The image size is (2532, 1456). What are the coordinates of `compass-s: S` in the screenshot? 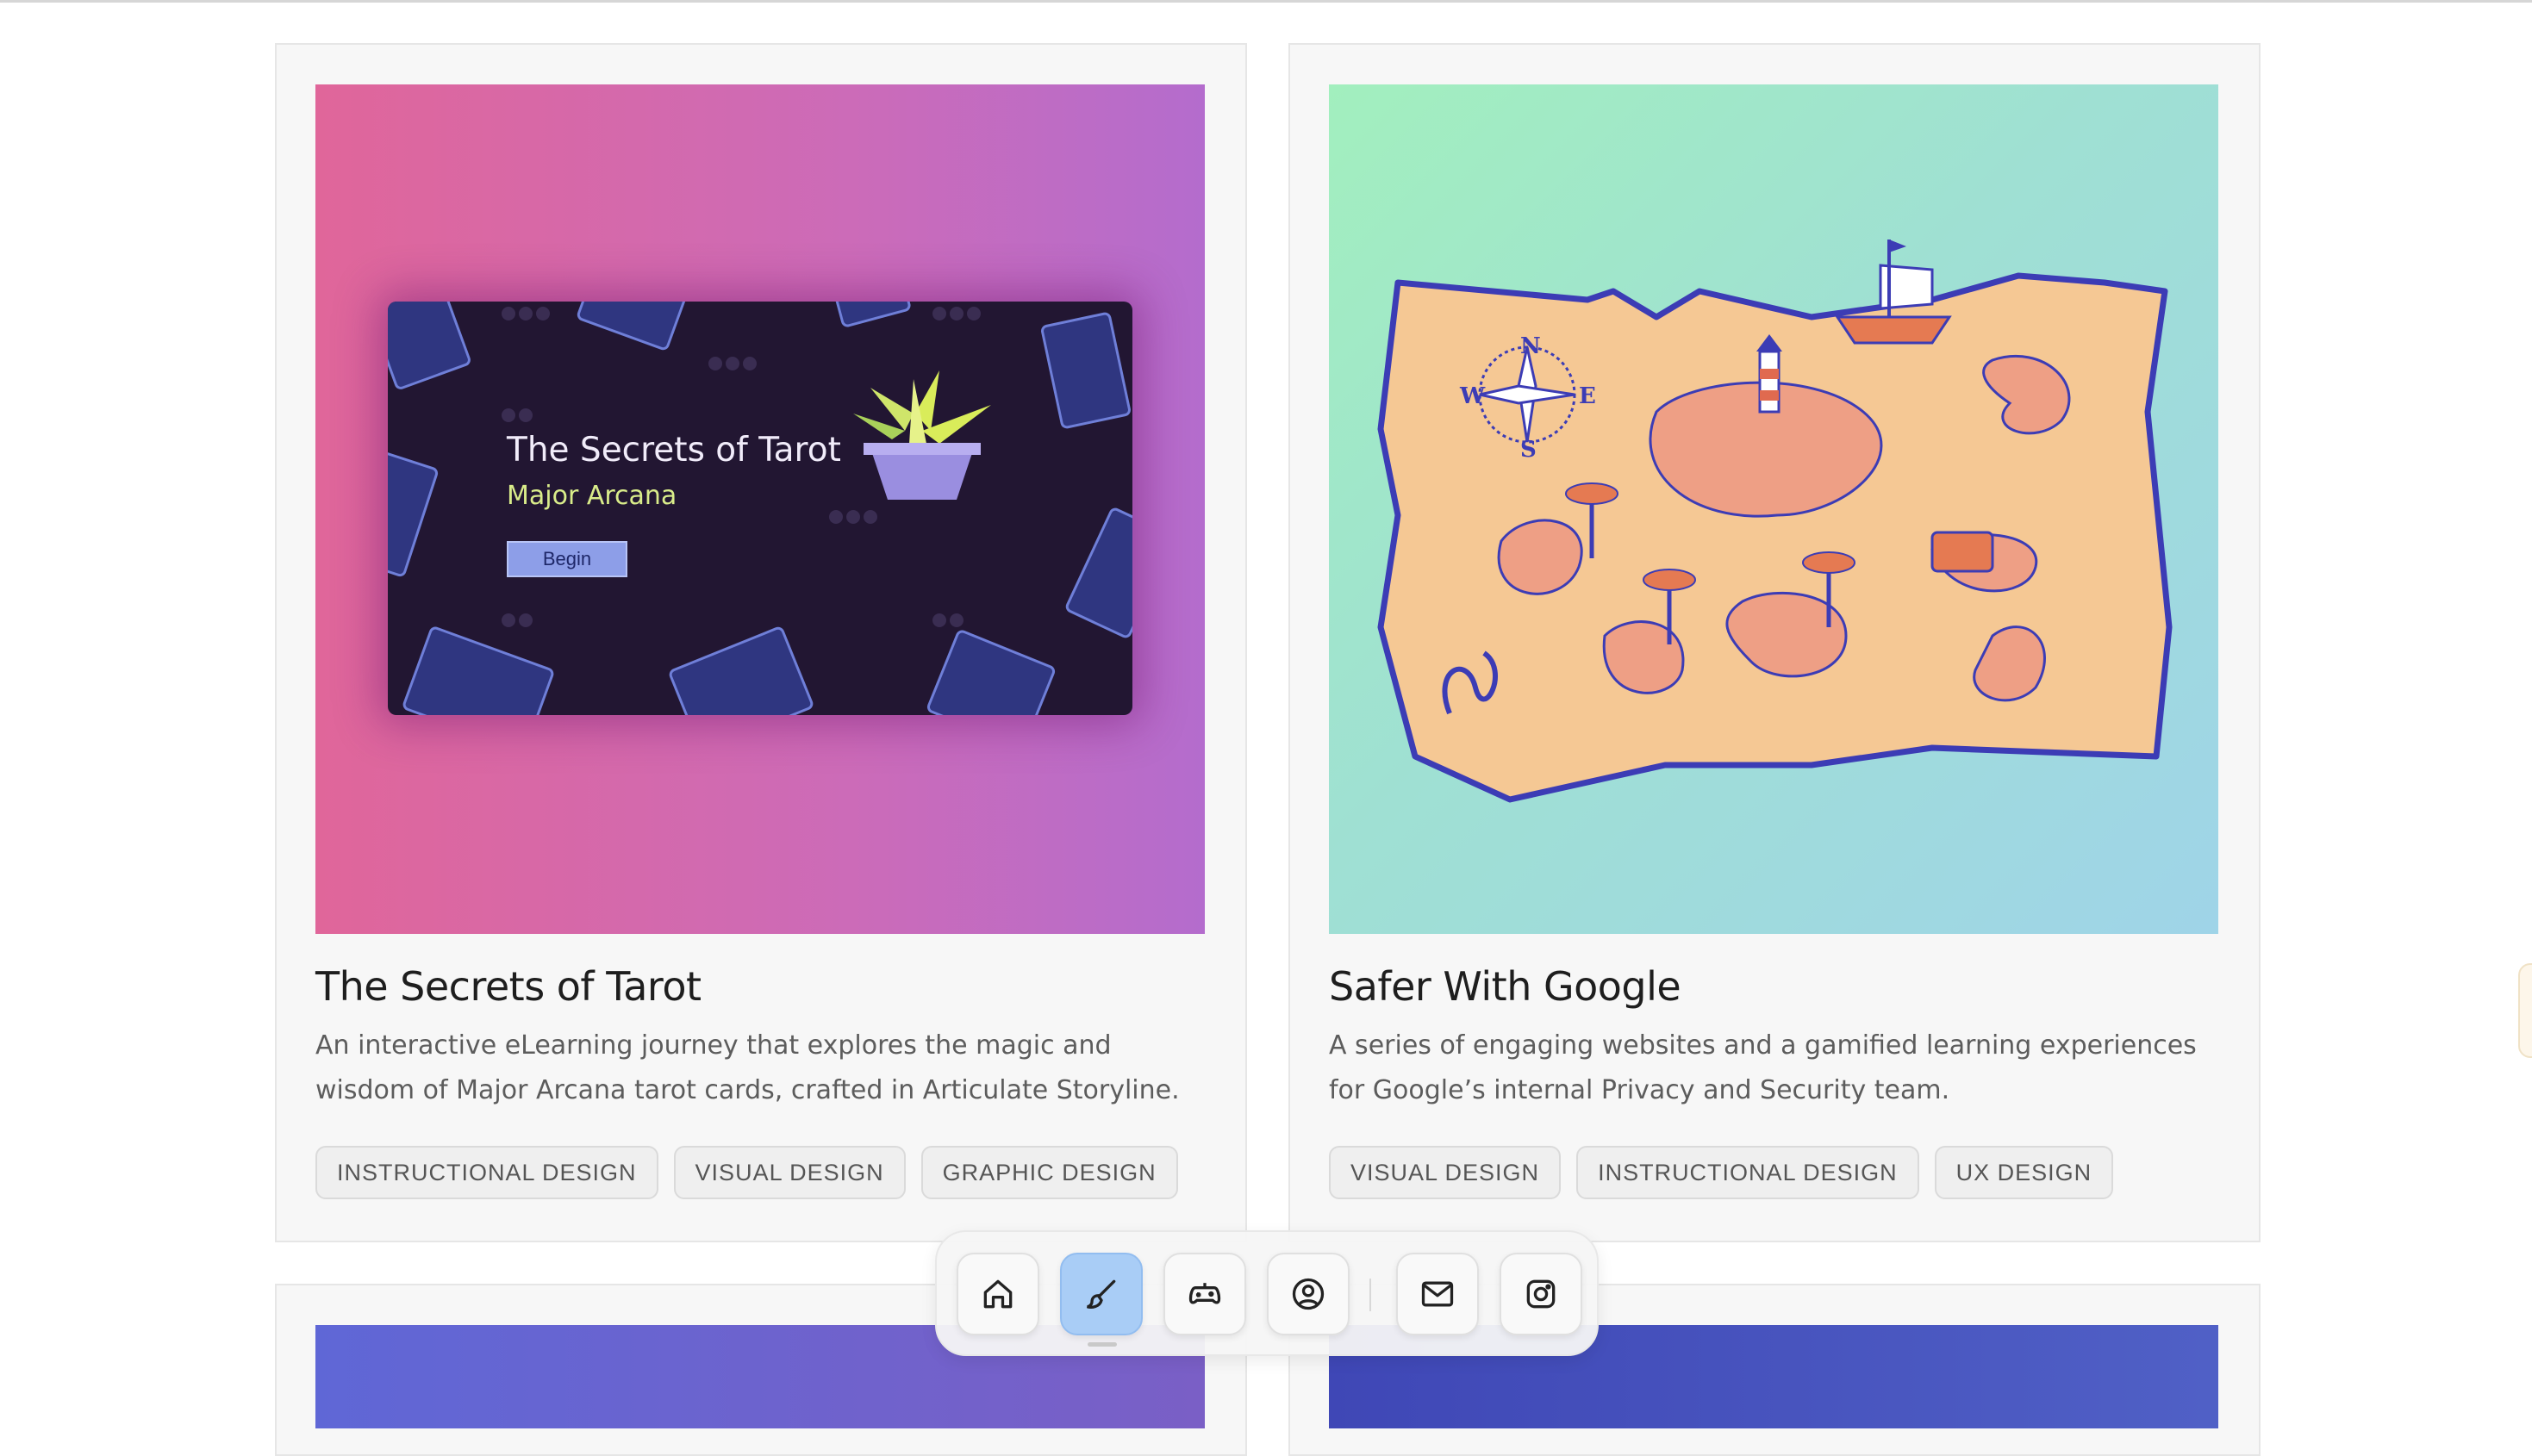 It's located at (1528, 450).